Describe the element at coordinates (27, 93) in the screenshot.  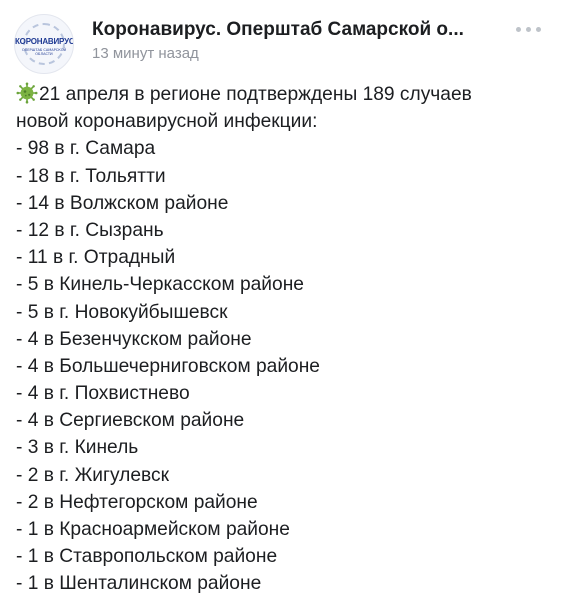
I see `virus-icon` at that location.